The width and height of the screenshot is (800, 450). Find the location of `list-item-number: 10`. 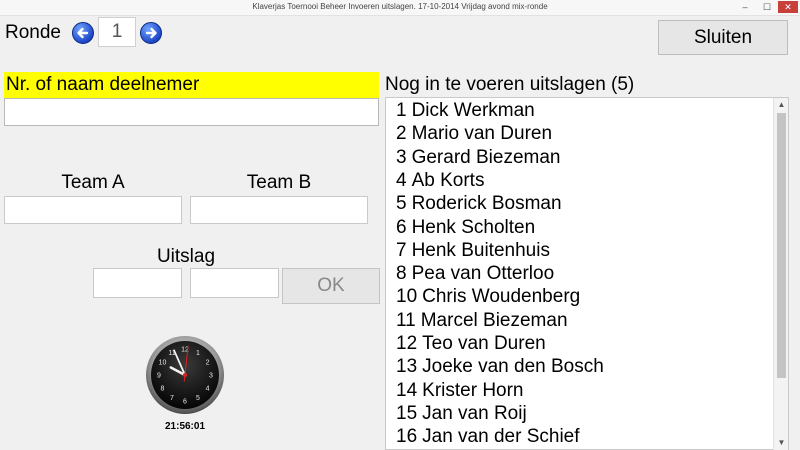

list-item-number: 10 is located at coordinates (407, 297).